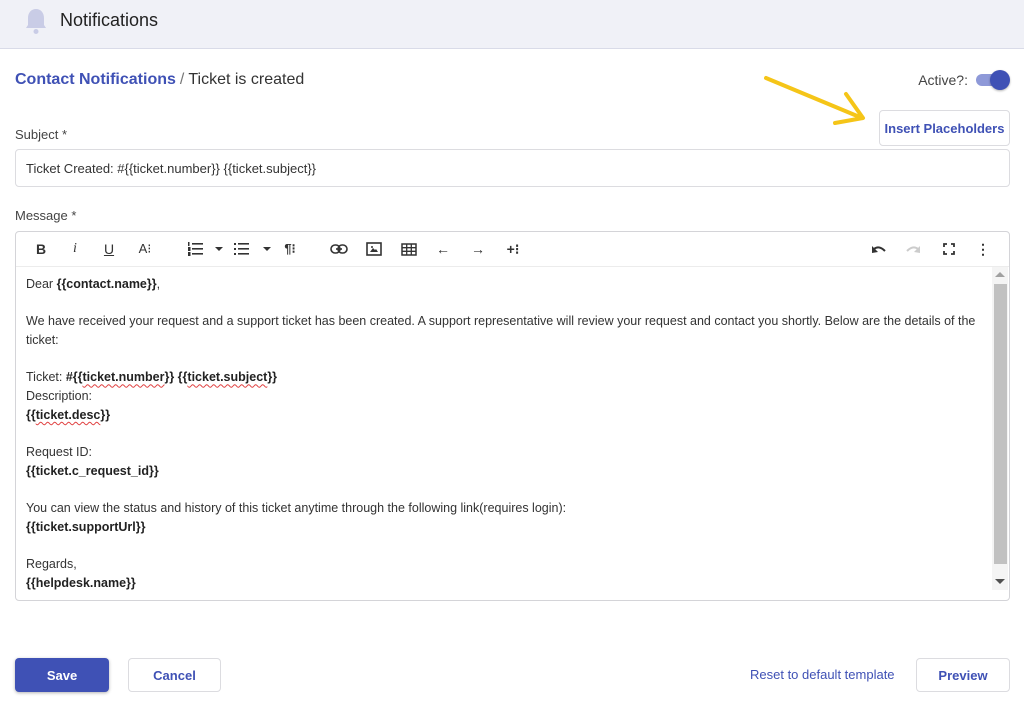  Describe the element at coordinates (81, 583) in the screenshot. I see `helpdesk-name-placeholder: {{helpdesk.name}}` at that location.